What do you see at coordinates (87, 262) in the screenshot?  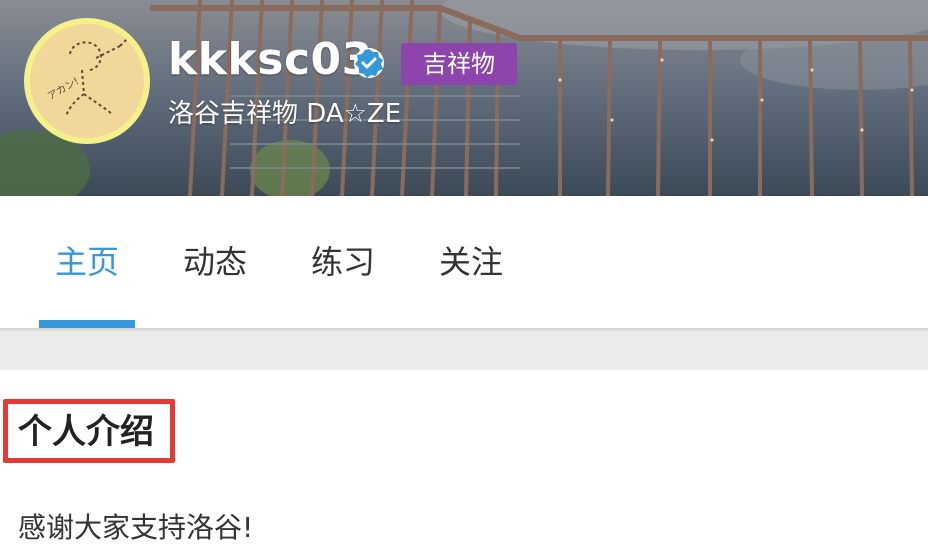 I see `tab-home: 主页` at bounding box center [87, 262].